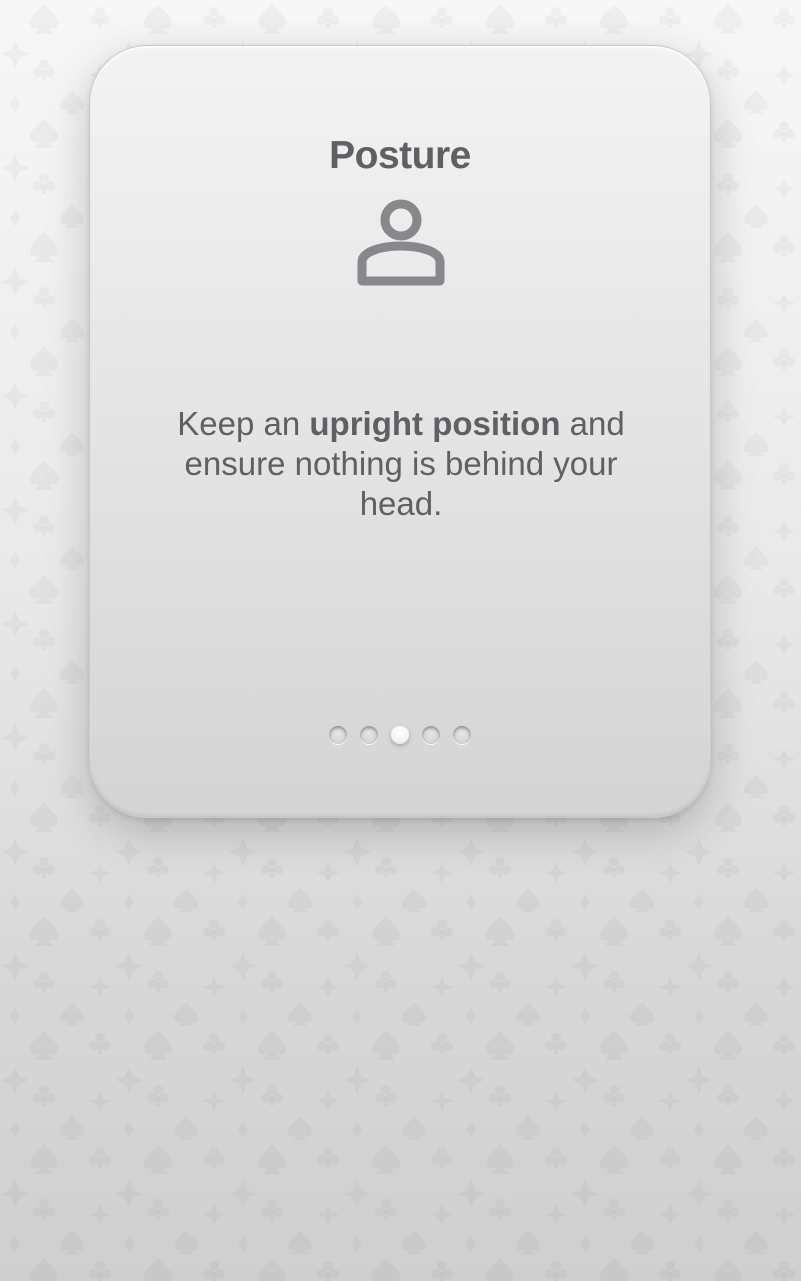 The image size is (801, 1281). I want to click on message-text-start: Keep an, so click(243, 423).